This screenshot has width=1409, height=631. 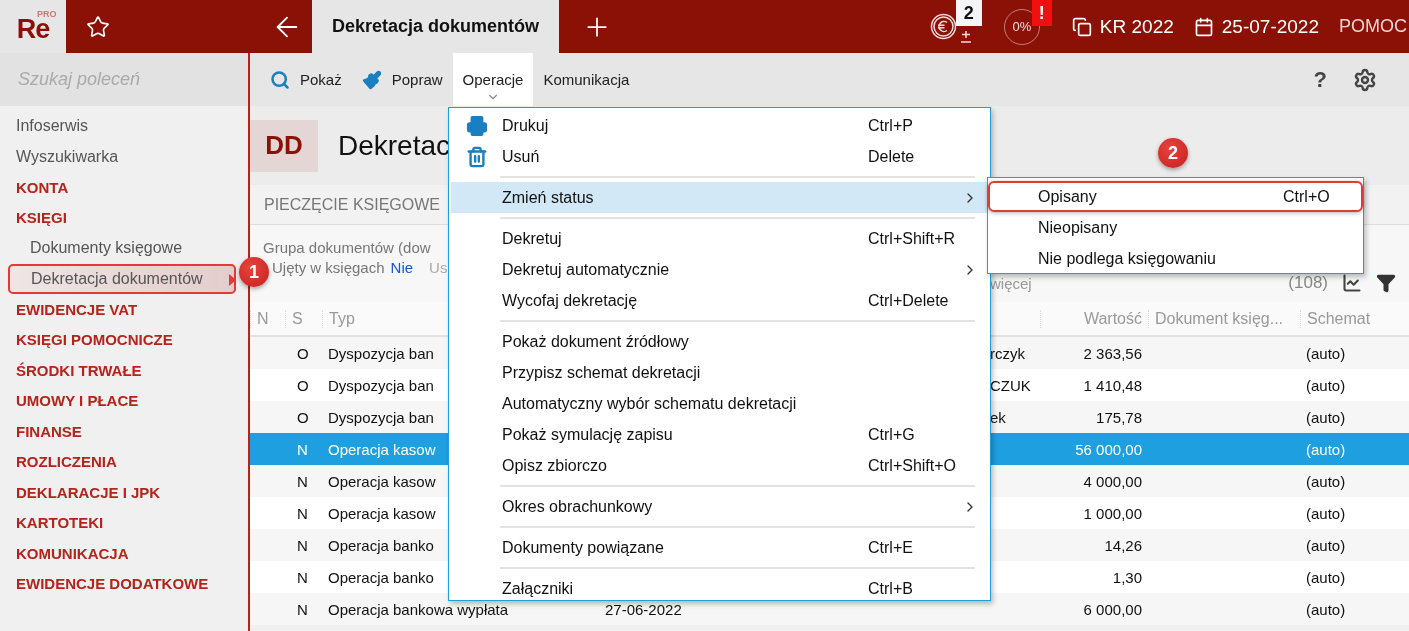 What do you see at coordinates (352, 204) in the screenshot?
I see `section-title: PIECZĘCIE KSIĘGOWE` at bounding box center [352, 204].